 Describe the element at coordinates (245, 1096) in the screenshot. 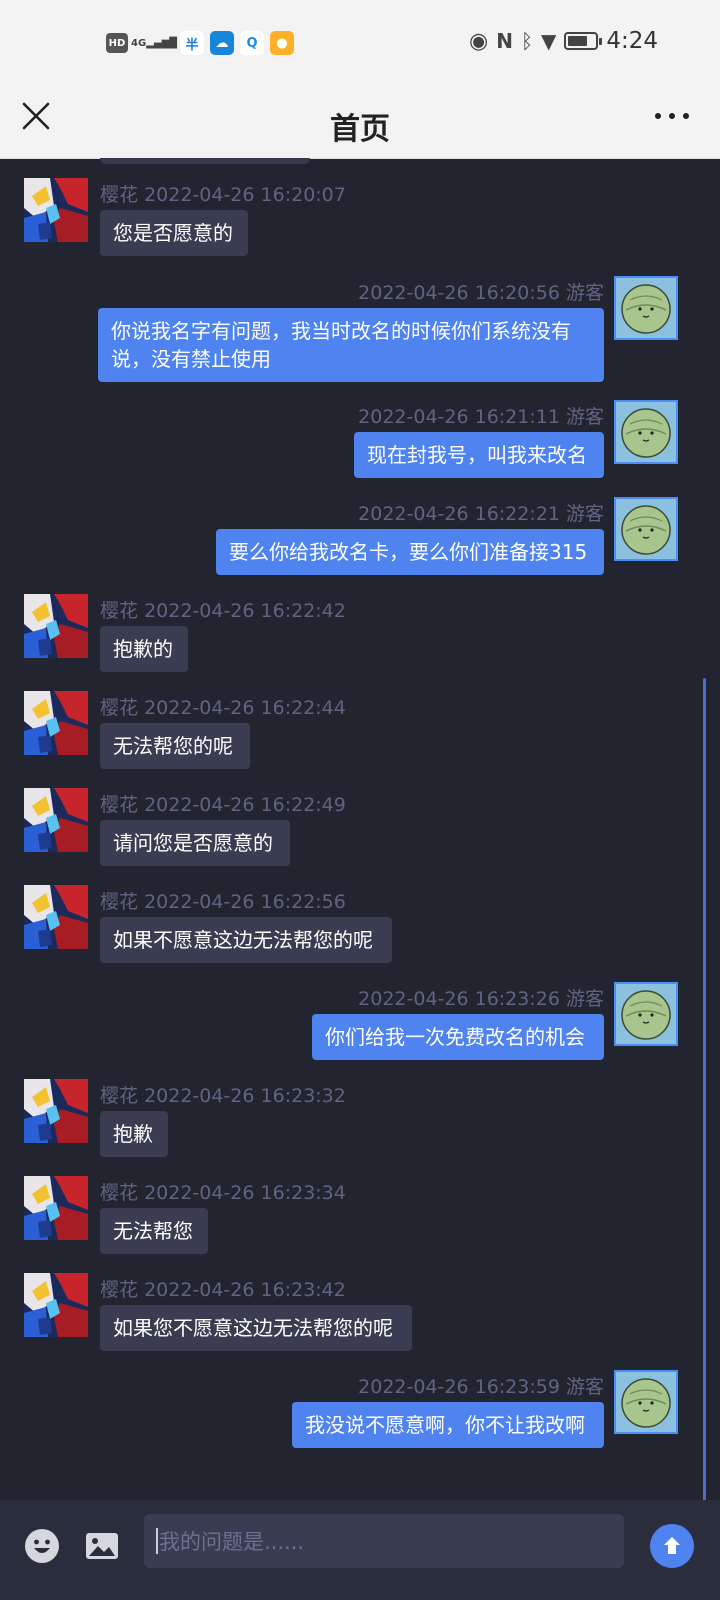

I see `message-time: 2022-04-26 16:23:32` at that location.